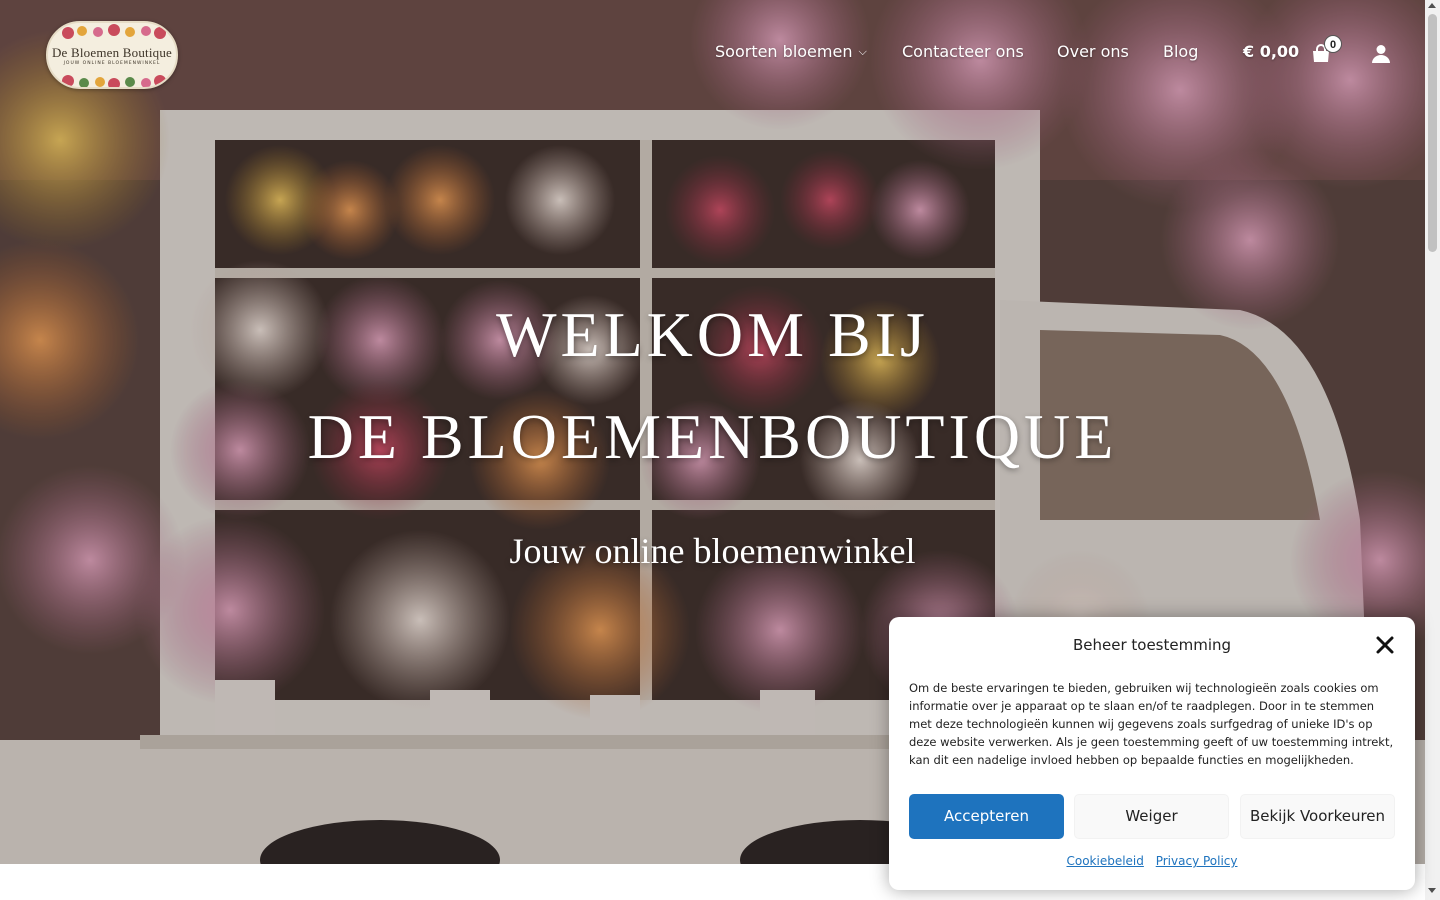 This screenshot has width=1440, height=900. Describe the element at coordinates (784, 51) in the screenshot. I see `nav-label: Soorten bloemen` at that location.